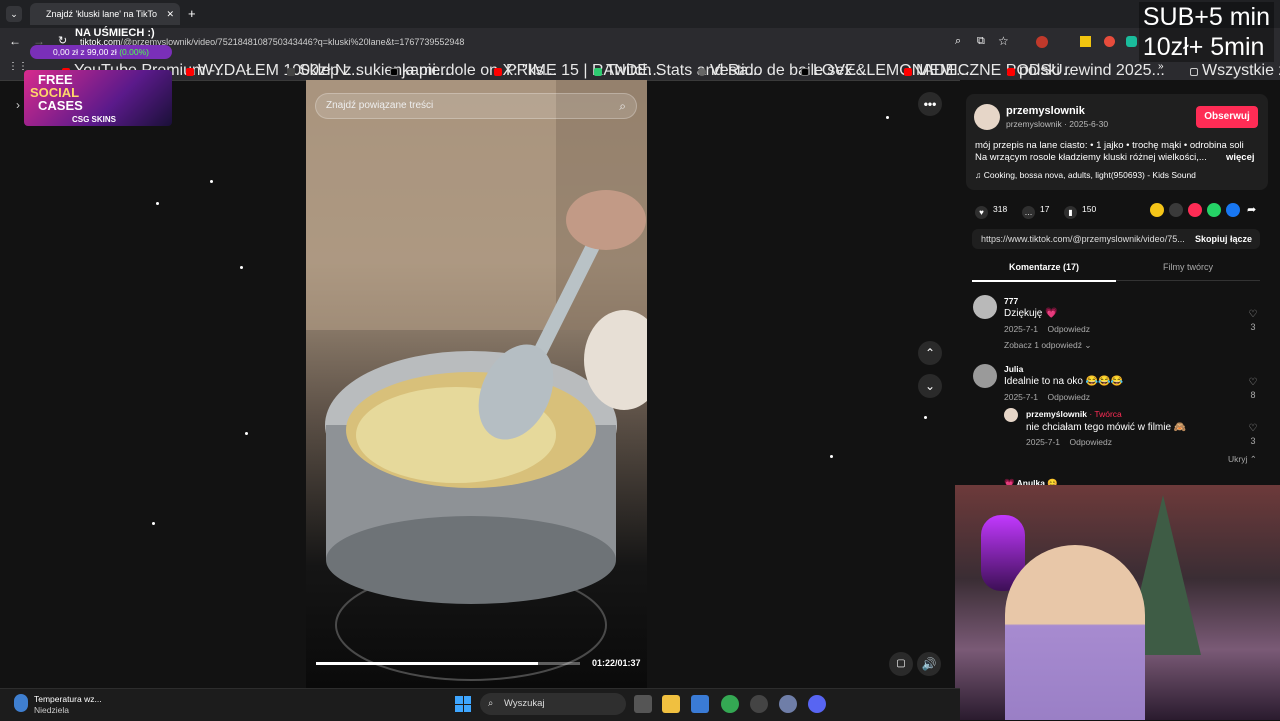  What do you see at coordinates (553, 704) in the screenshot?
I see `taskbar-search: ⌕ Wyszukaj` at bounding box center [553, 704].